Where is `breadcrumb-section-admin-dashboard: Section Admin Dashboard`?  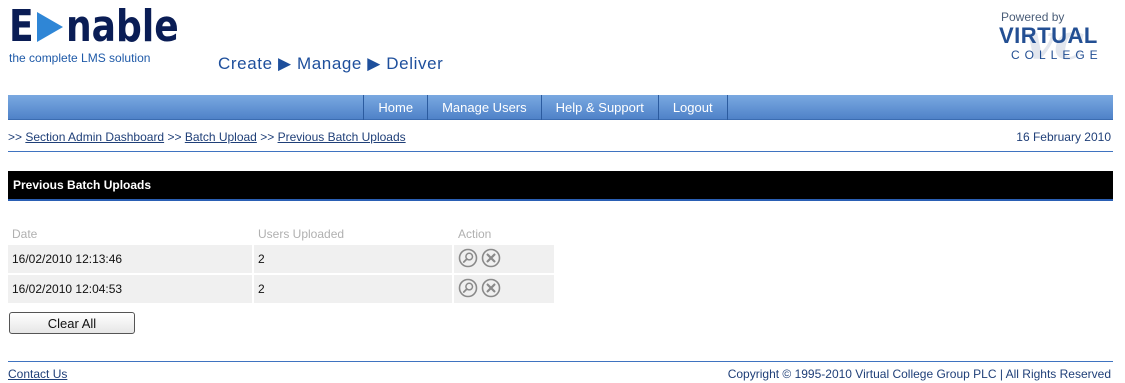 breadcrumb-section-admin-dashboard: Section Admin Dashboard is located at coordinates (94, 137).